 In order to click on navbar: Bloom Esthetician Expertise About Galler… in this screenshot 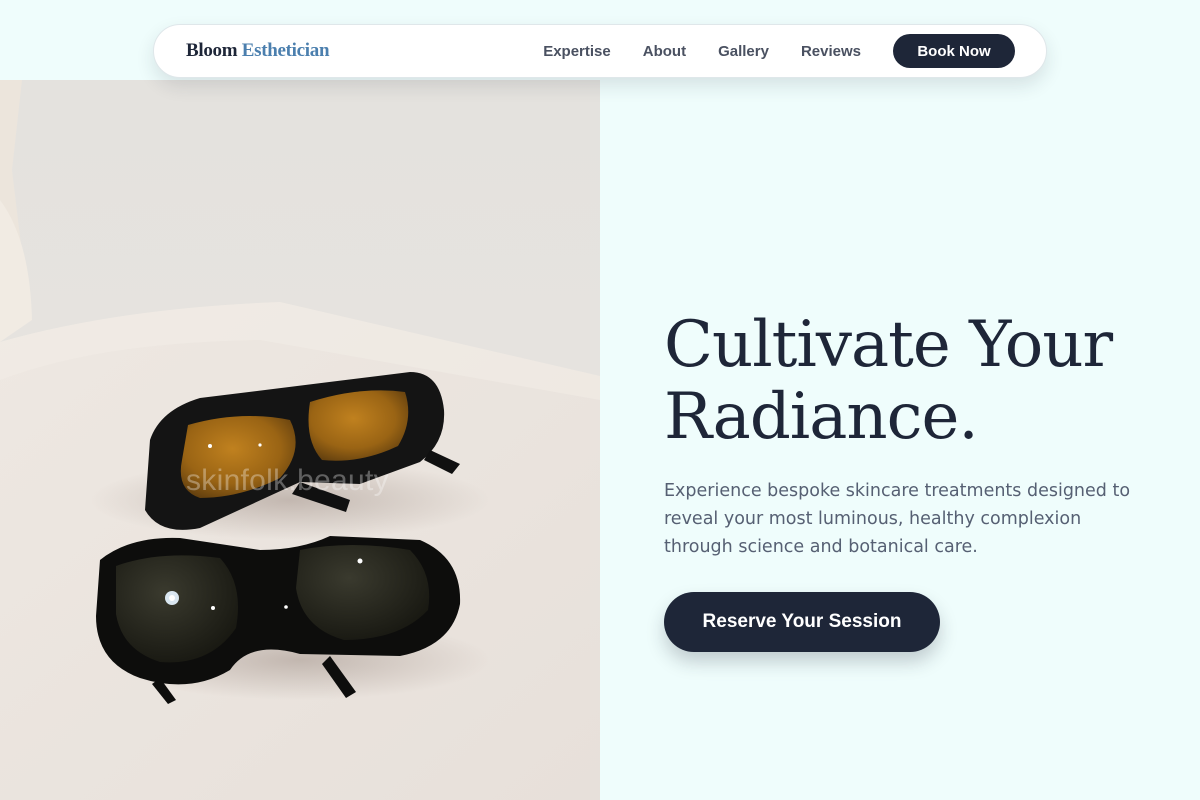, I will do `click(600, 51)`.